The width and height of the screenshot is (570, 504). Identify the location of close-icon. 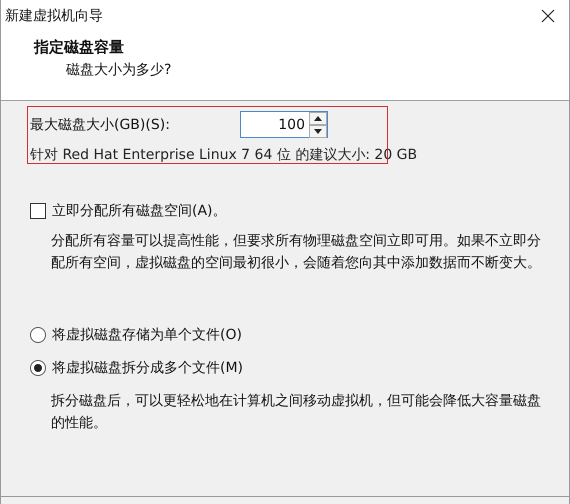
(548, 16).